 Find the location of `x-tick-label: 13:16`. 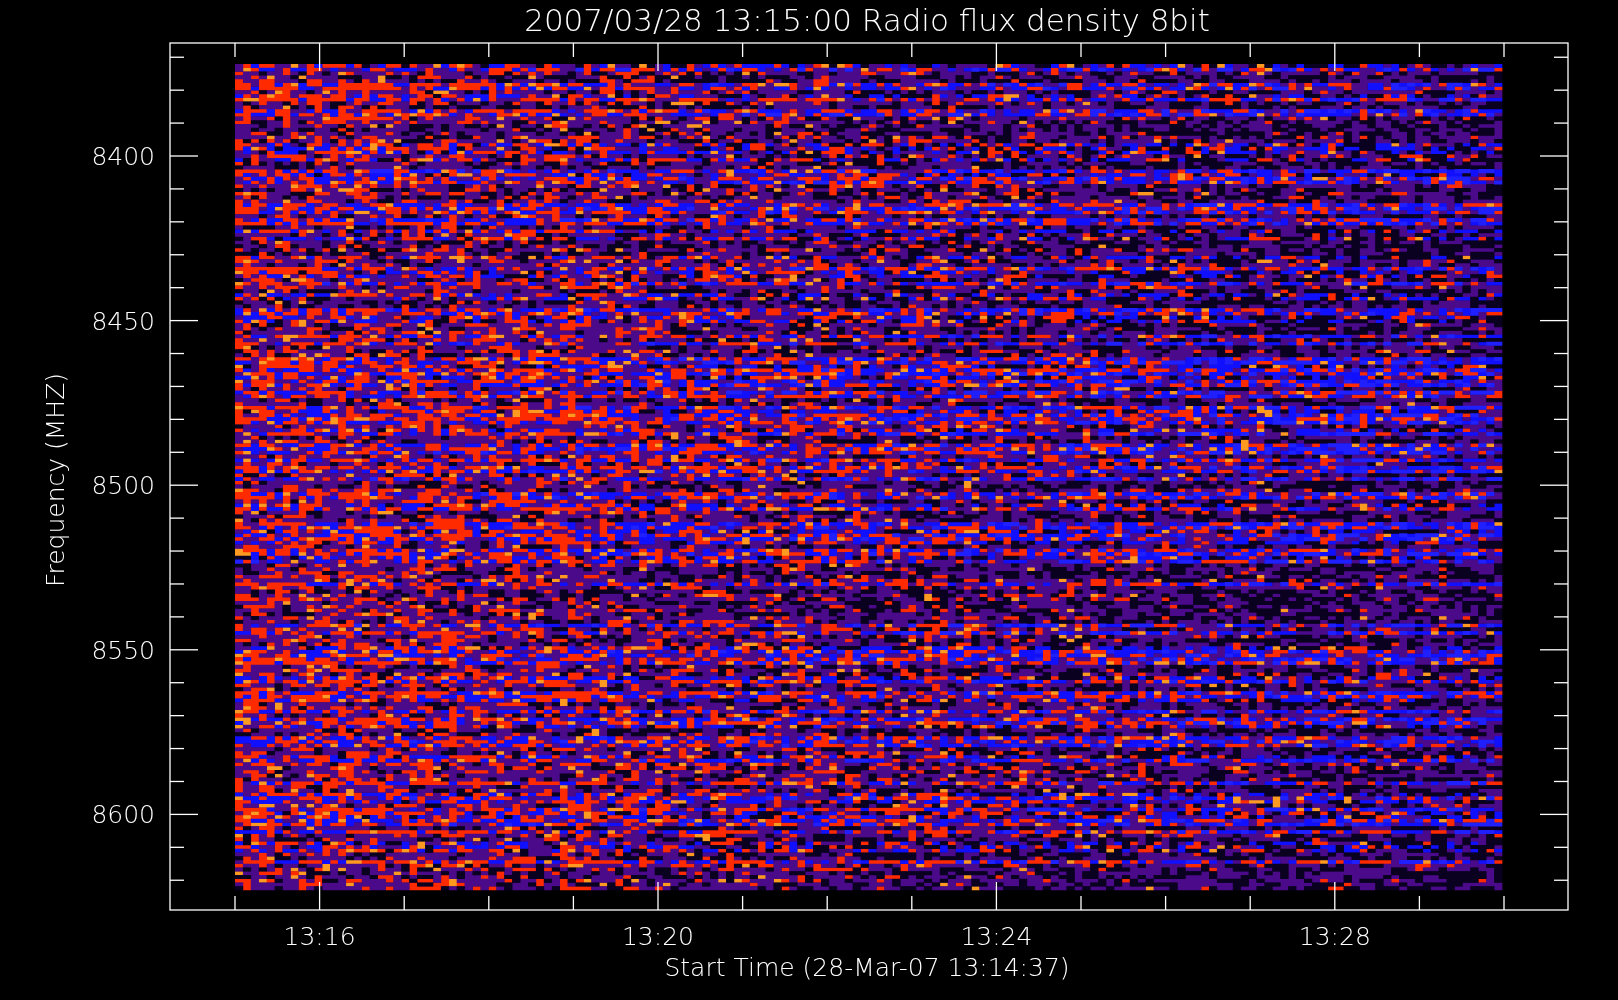

x-tick-label: 13:16 is located at coordinates (319, 936).